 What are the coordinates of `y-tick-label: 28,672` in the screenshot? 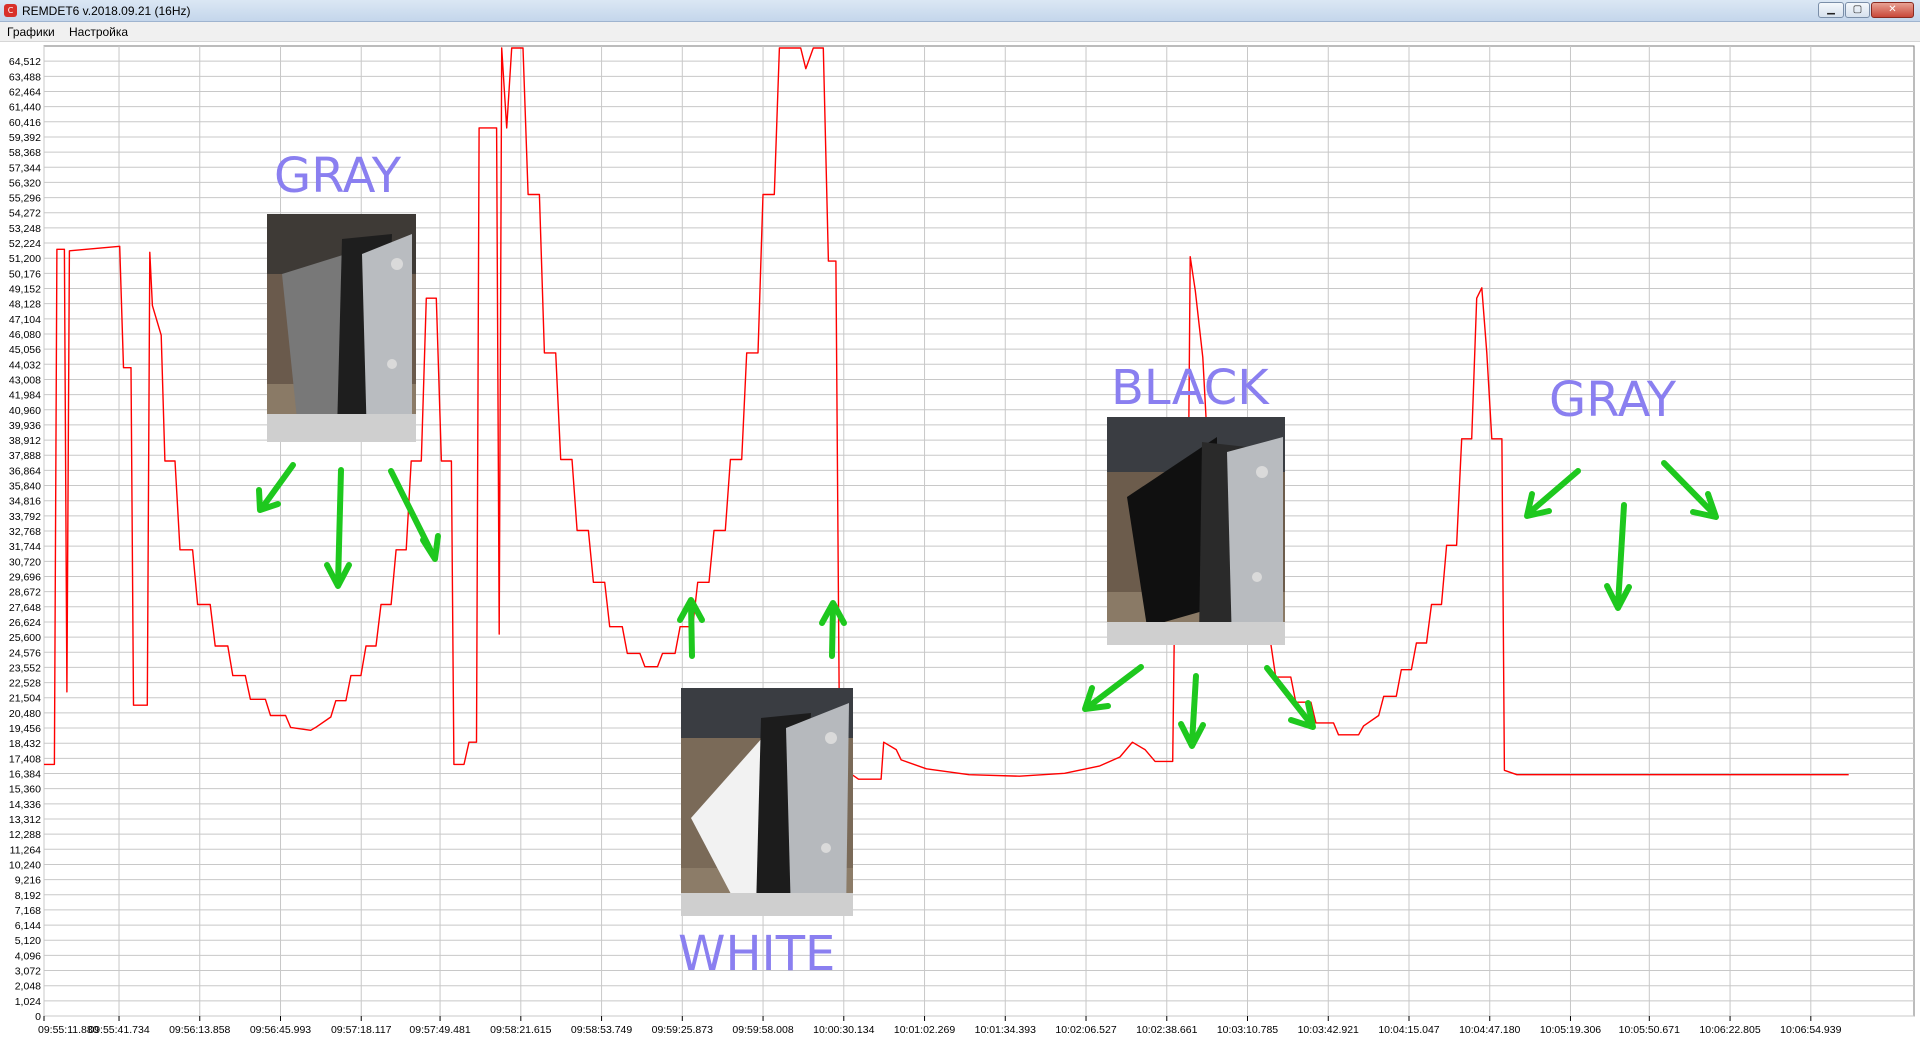 It's located at (25, 593).